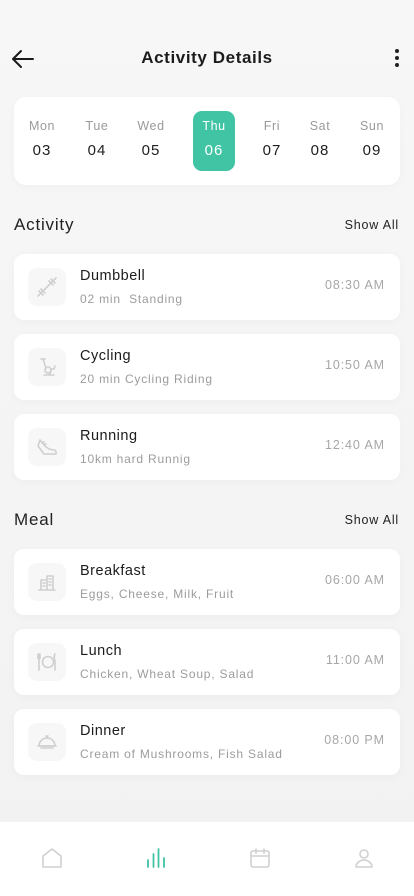 The width and height of the screenshot is (414, 896). I want to click on activity-detail: 20 min Cycling Riding, so click(146, 379).